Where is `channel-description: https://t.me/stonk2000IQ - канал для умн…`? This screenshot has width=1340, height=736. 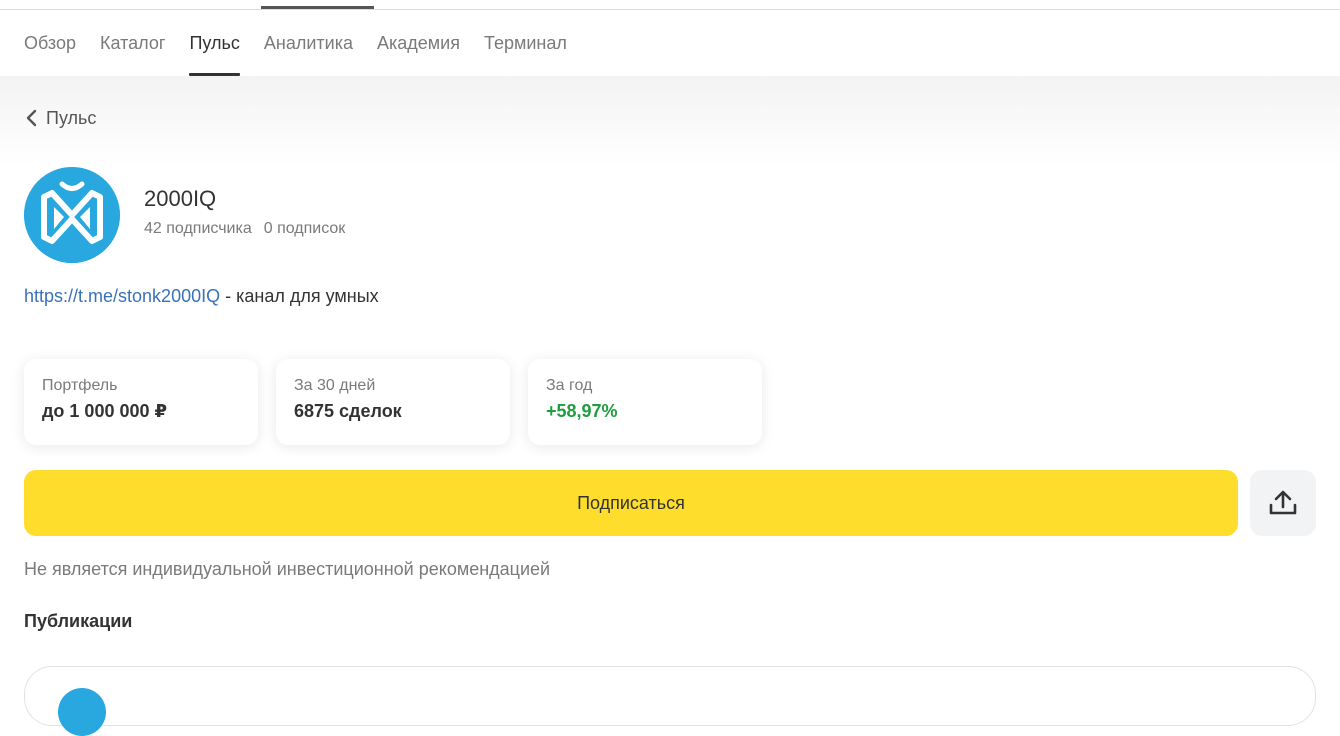
channel-description: https://t.me/stonk2000IQ - канал для умн… is located at coordinates (201, 296).